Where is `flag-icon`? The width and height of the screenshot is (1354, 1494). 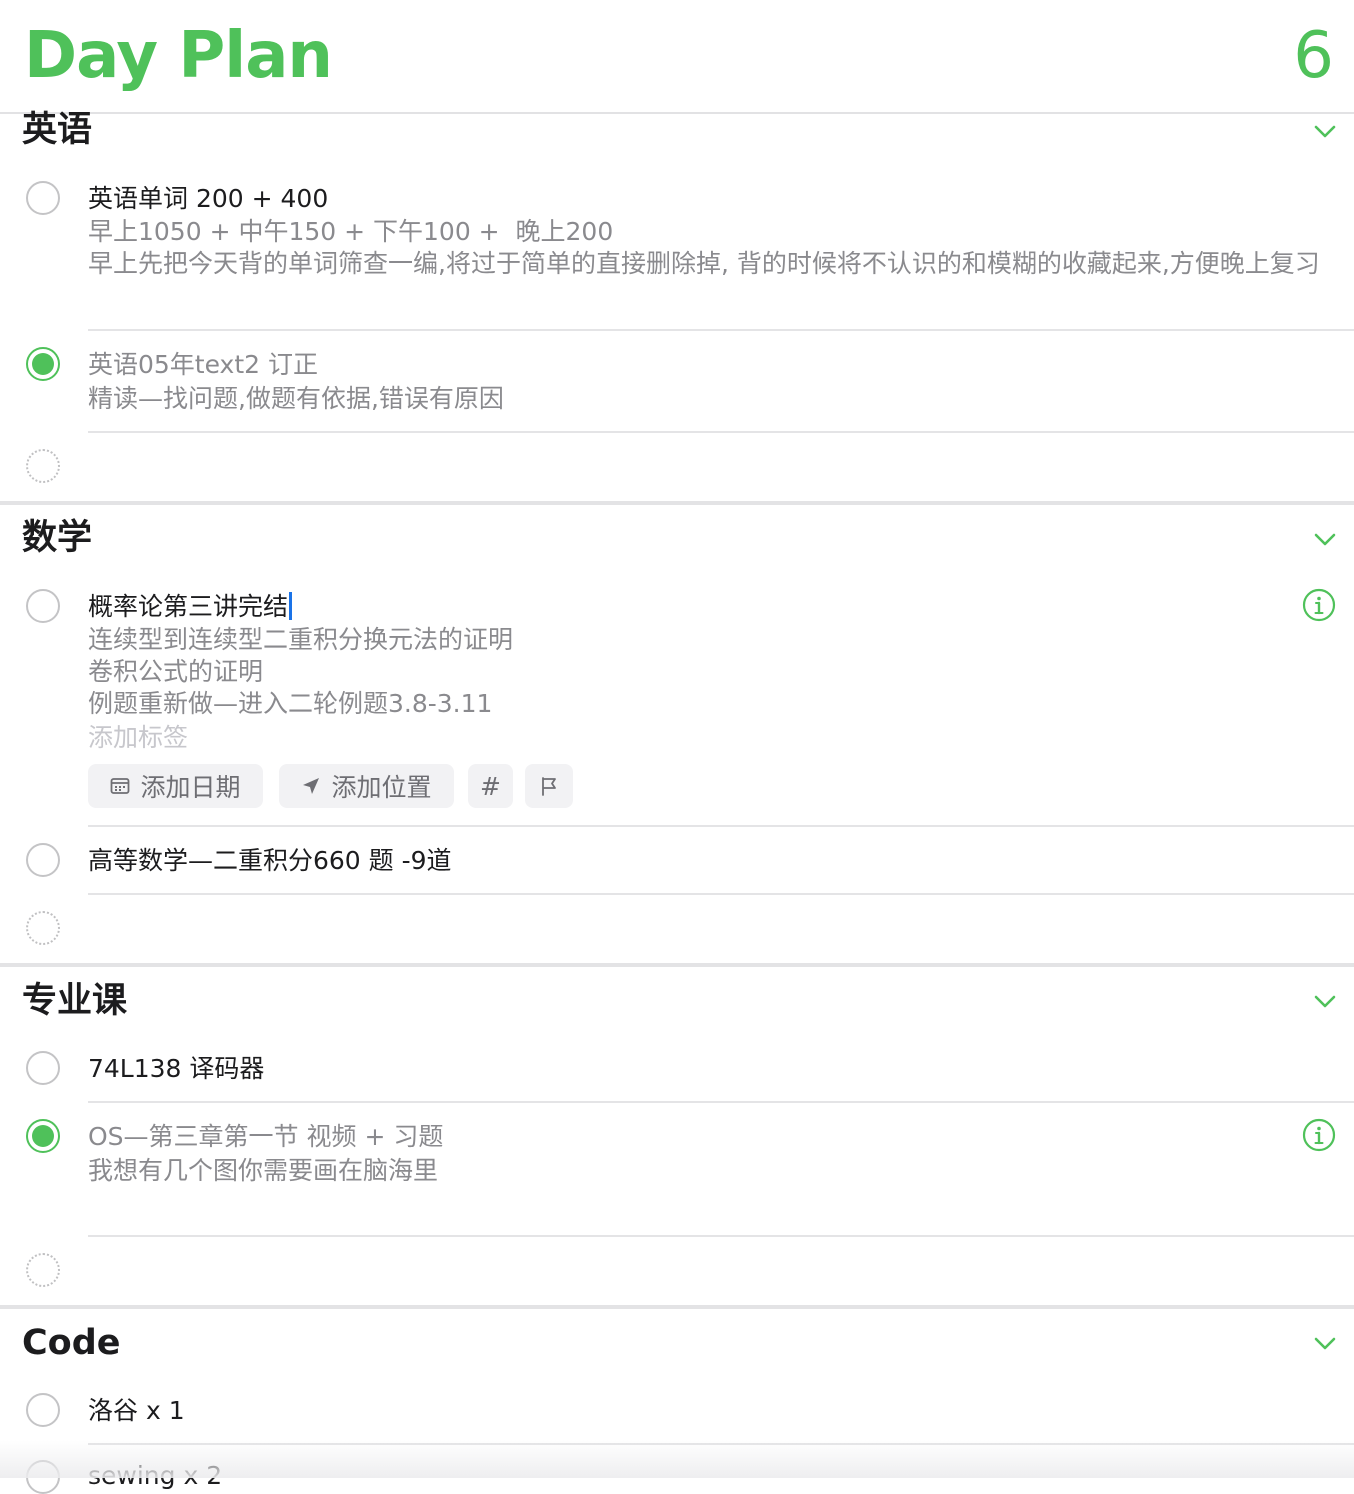
flag-icon is located at coordinates (549, 786).